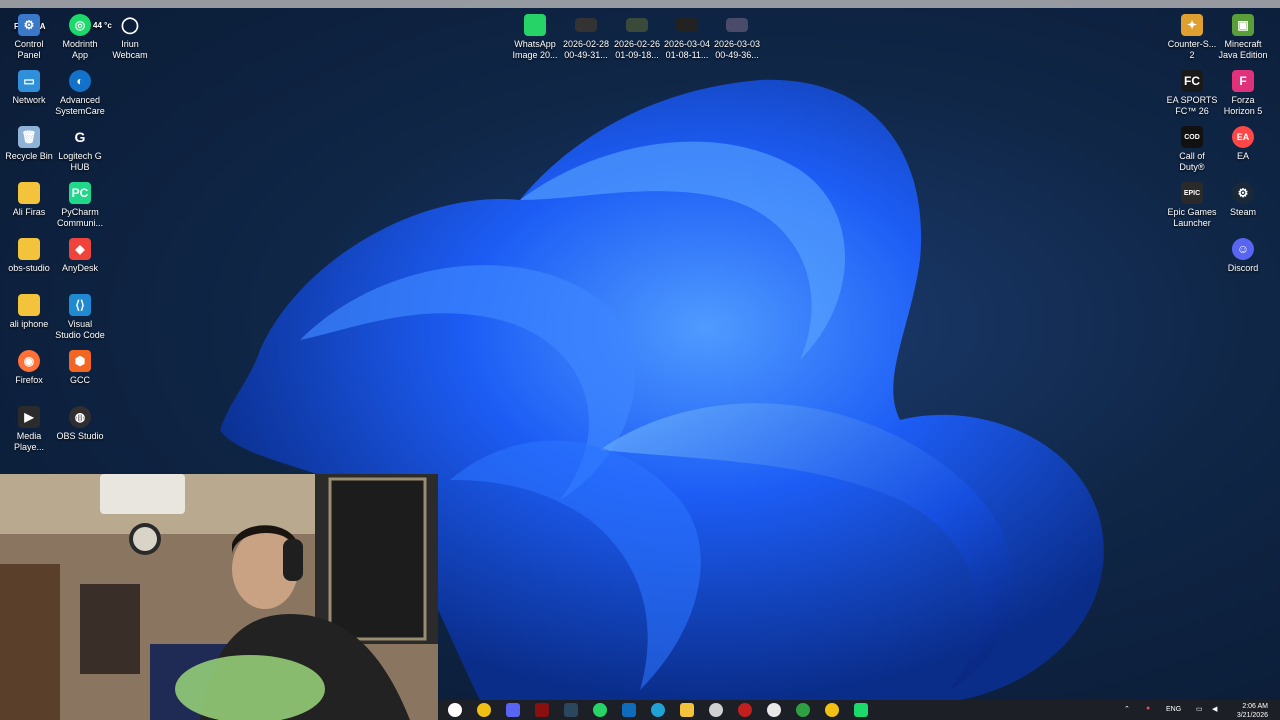 The image size is (1280, 720). I want to click on ea-sports-fc-icon: FC, so click(1192, 81).